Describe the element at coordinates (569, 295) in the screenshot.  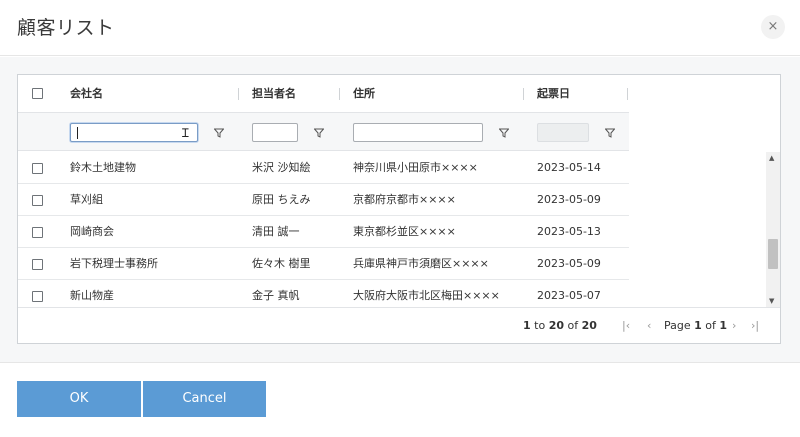
I see `cell-date: 2023-05-07` at that location.